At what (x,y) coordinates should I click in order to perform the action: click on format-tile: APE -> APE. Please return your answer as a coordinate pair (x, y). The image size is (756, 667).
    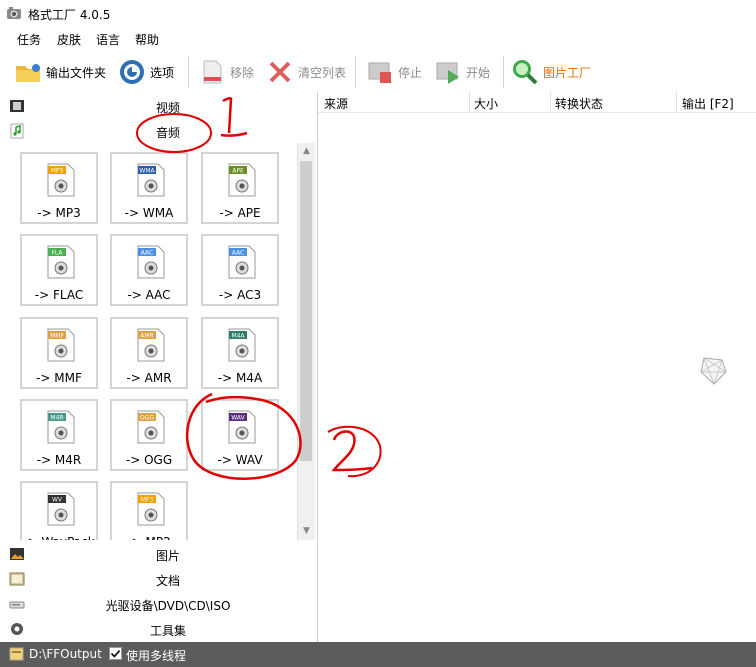
    Looking at the image, I should click on (240, 188).